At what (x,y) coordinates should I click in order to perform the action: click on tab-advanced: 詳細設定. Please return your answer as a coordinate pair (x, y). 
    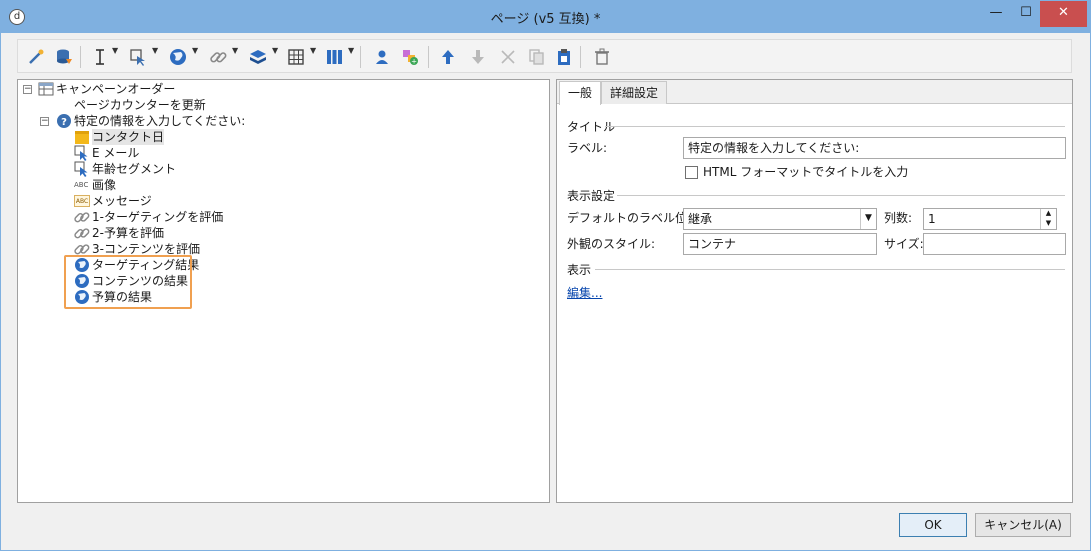
    Looking at the image, I should click on (634, 92).